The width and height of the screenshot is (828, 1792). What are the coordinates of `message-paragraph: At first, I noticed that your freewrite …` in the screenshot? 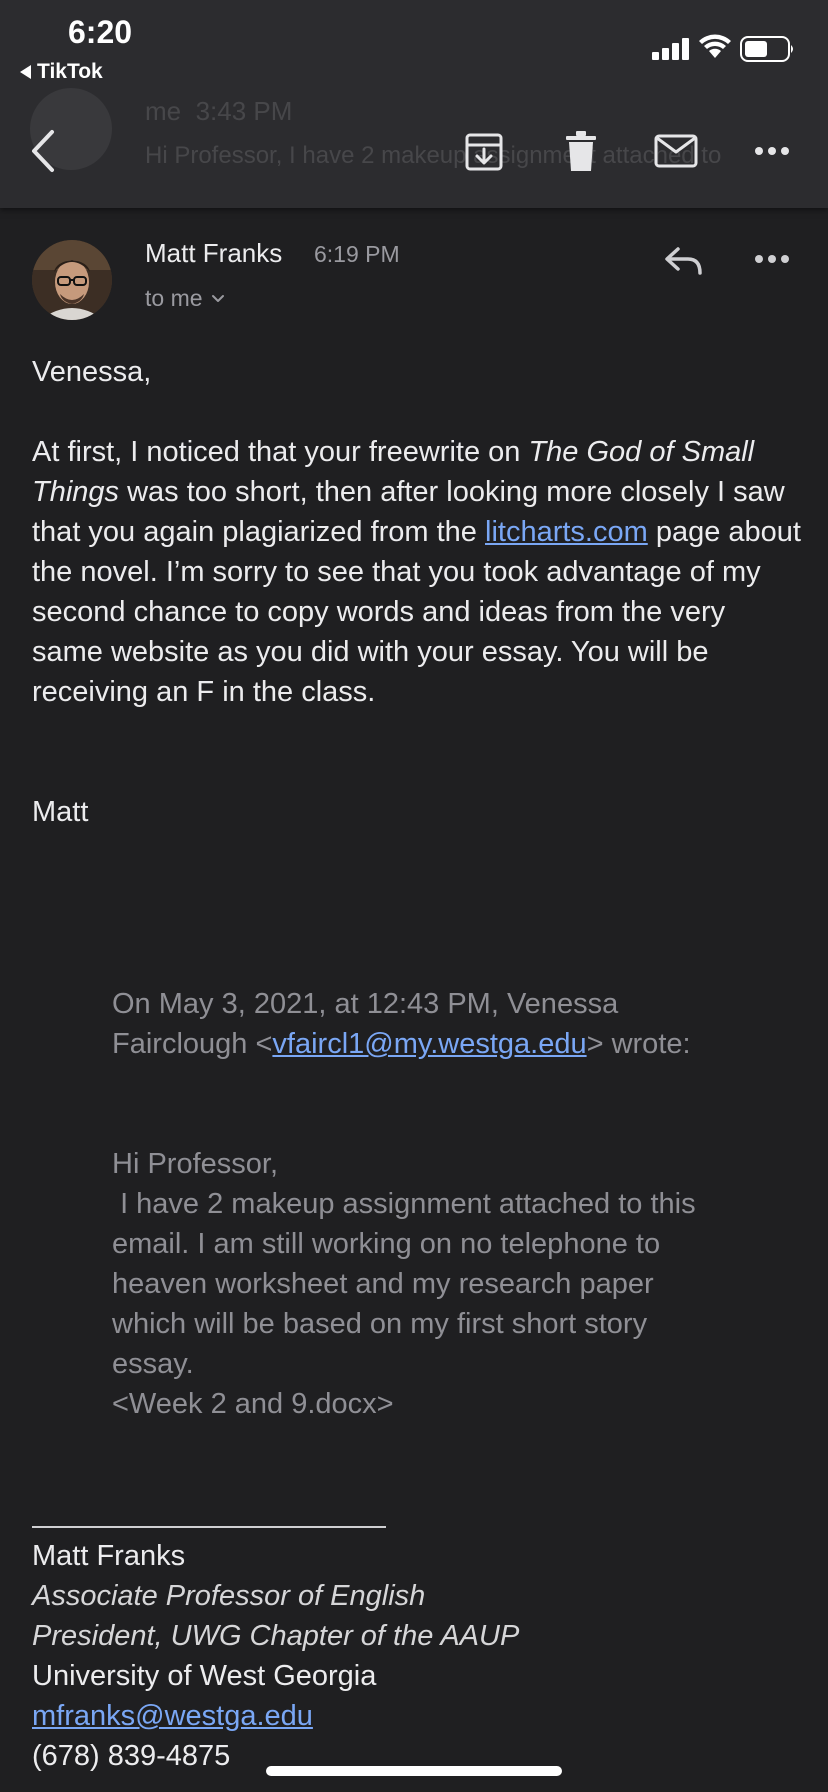 It's located at (417, 572).